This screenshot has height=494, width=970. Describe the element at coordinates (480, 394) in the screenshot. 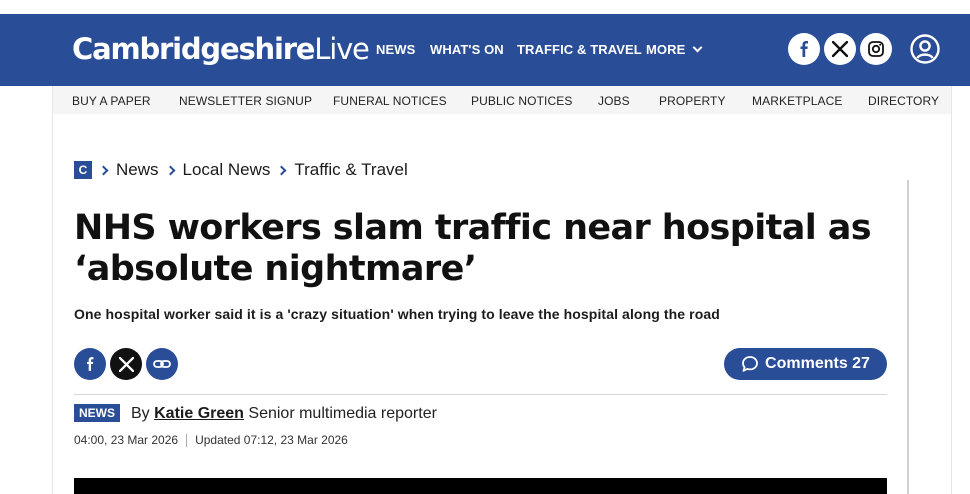

I see `byline-divider` at that location.